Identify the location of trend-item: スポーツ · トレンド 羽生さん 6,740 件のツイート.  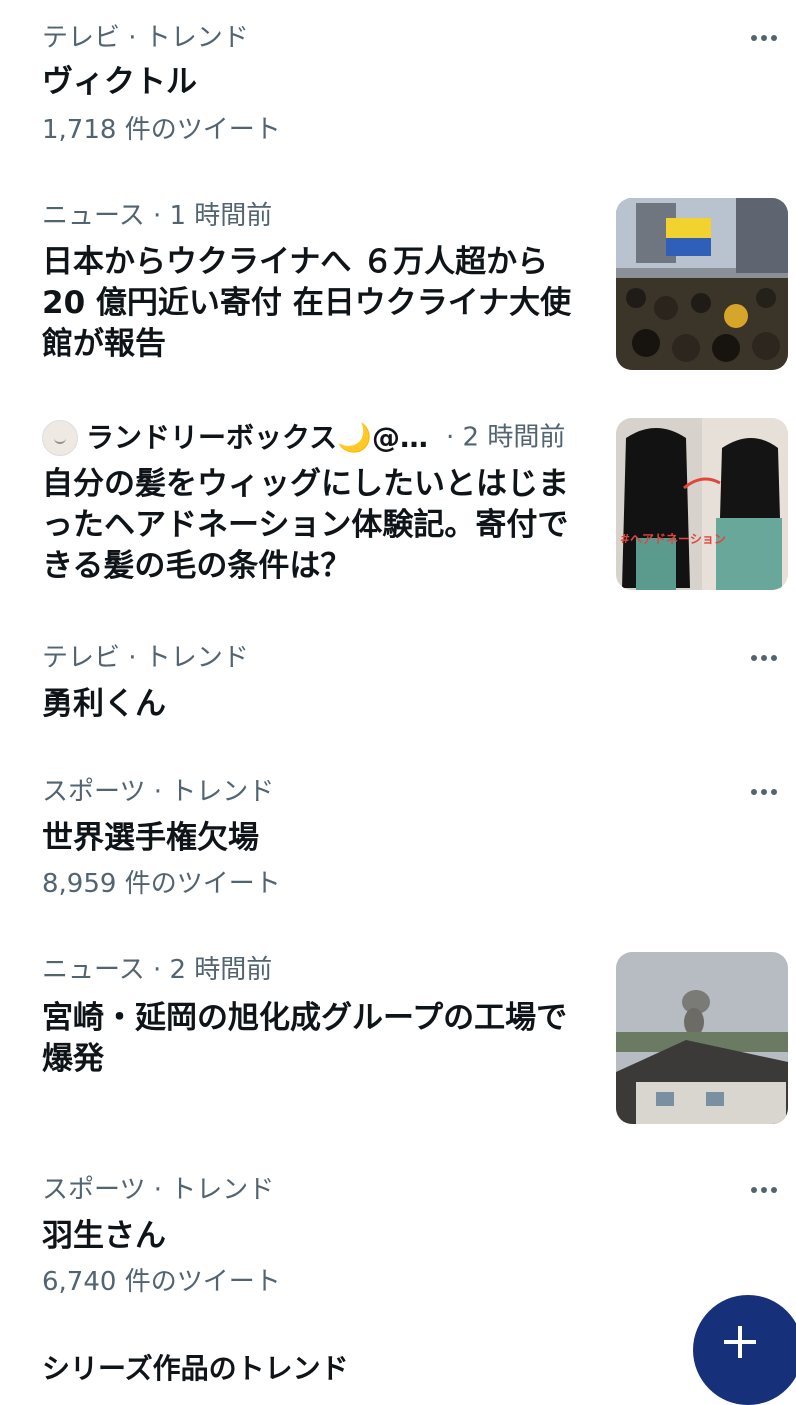
(398, 1246).